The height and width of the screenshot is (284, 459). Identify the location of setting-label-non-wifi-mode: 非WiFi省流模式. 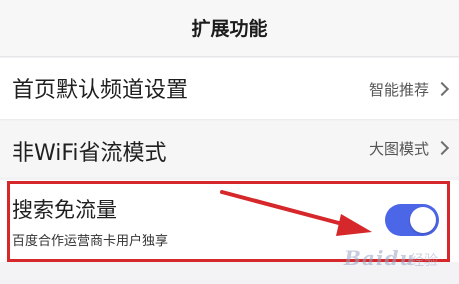
(89, 153).